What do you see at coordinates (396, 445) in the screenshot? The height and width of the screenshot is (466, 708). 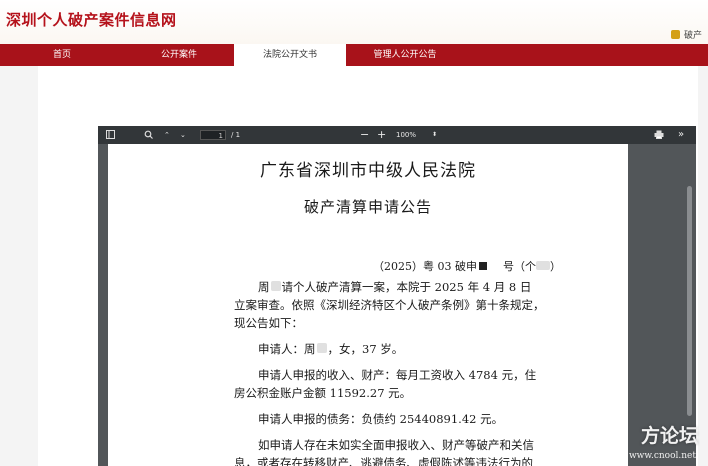 I see `body-line: 如申请人存在未如实全面申报收入、财产等破产和关信` at bounding box center [396, 445].